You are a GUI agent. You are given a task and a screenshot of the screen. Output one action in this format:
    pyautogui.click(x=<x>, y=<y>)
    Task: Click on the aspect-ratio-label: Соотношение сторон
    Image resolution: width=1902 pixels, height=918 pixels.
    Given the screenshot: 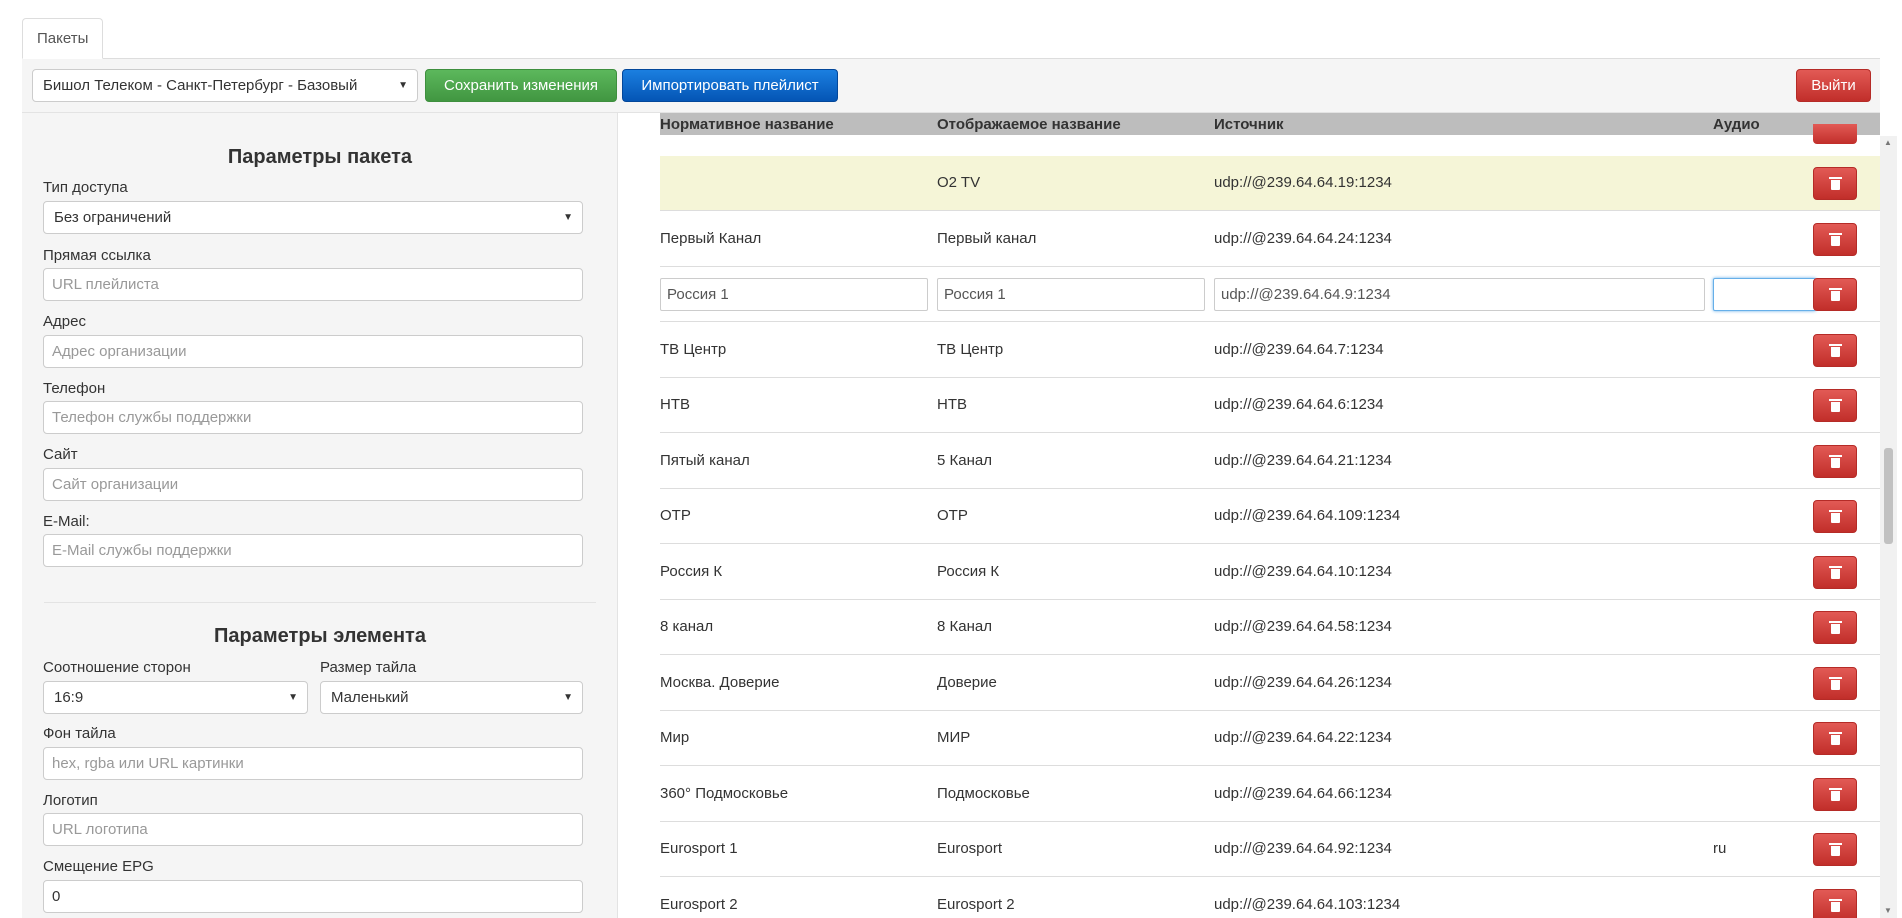 What is the action you would take?
    pyautogui.click(x=117, y=667)
    